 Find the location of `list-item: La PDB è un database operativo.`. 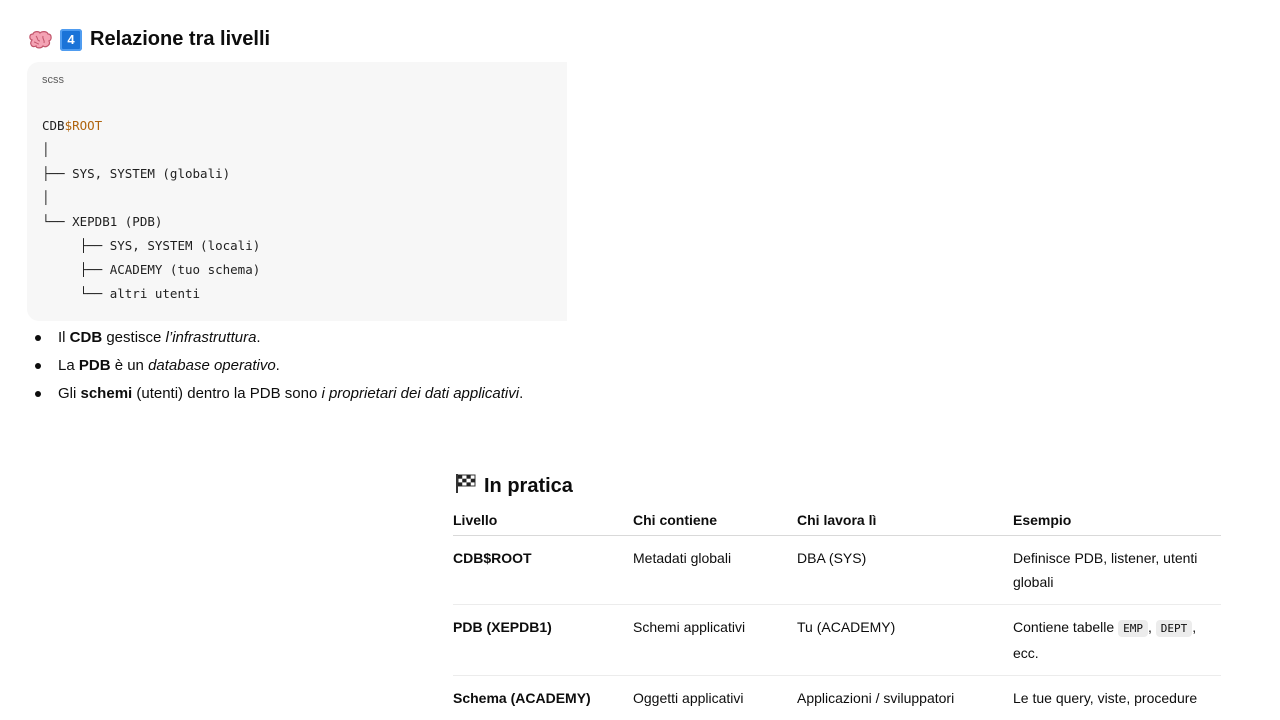

list-item: La PDB è un database operativo. is located at coordinates (276, 366).